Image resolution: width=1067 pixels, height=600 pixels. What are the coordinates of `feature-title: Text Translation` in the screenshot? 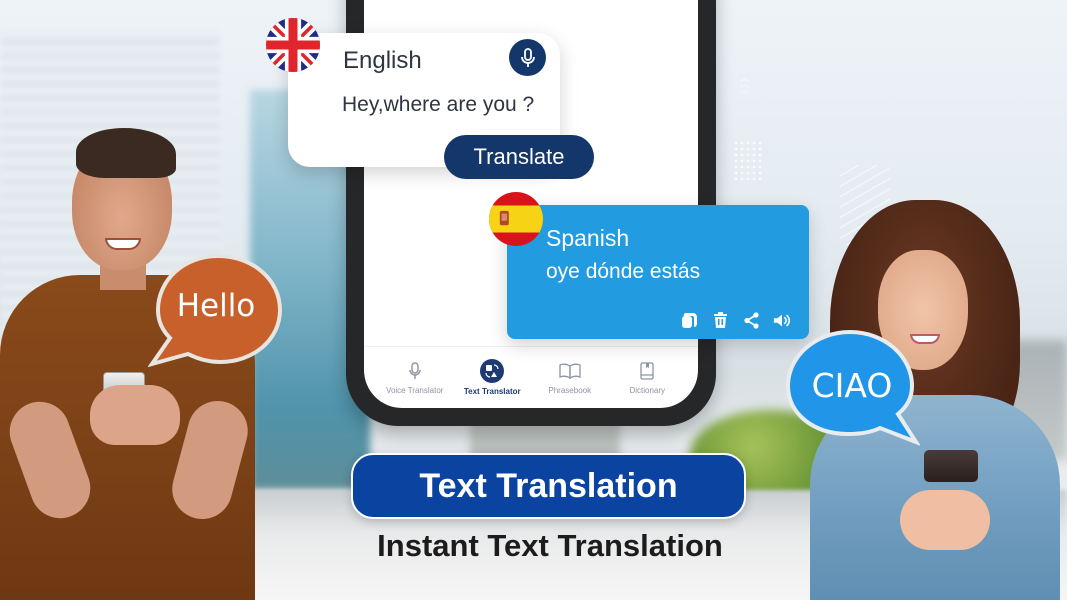 It's located at (548, 485).